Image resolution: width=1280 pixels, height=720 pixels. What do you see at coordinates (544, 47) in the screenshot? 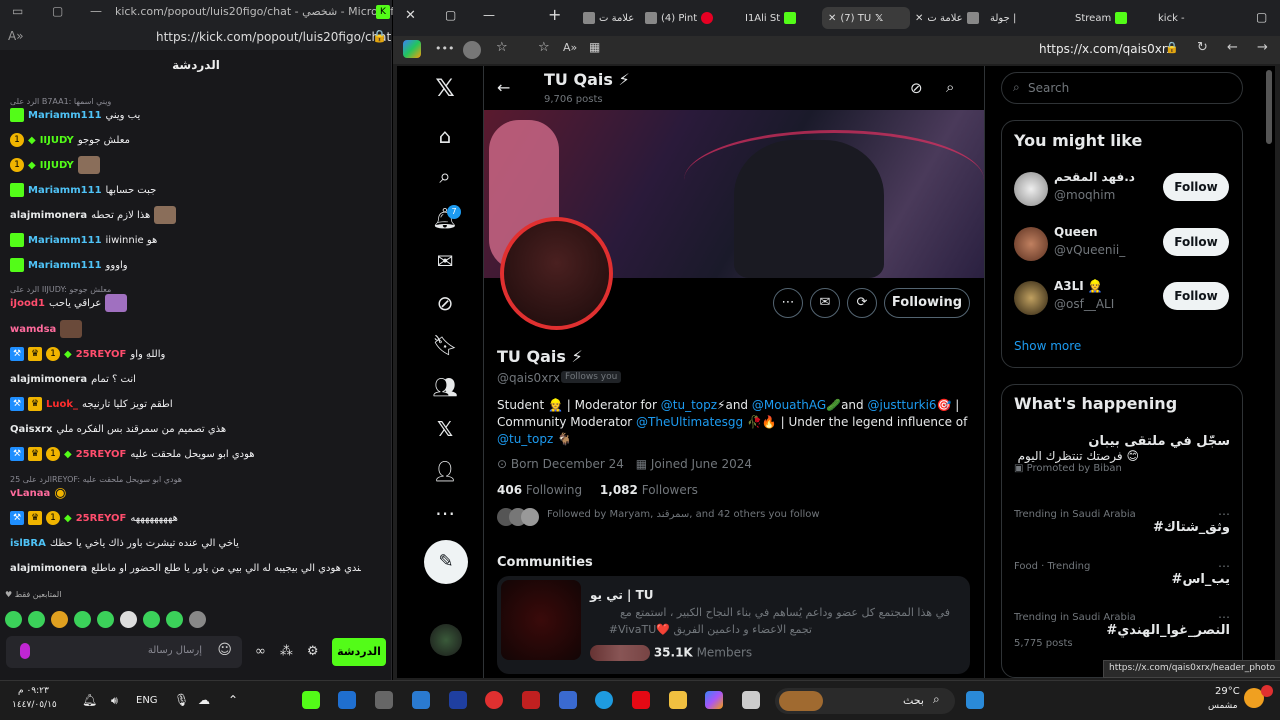
I see `star-icon: ☆` at bounding box center [544, 47].